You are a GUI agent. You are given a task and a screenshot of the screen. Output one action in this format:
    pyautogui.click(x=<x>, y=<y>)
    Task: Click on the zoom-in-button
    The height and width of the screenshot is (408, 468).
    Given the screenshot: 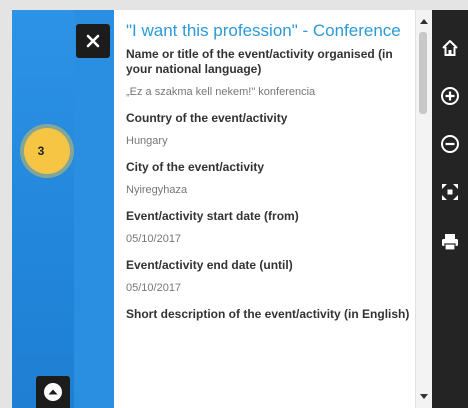 What is the action you would take?
    pyautogui.click(x=450, y=96)
    